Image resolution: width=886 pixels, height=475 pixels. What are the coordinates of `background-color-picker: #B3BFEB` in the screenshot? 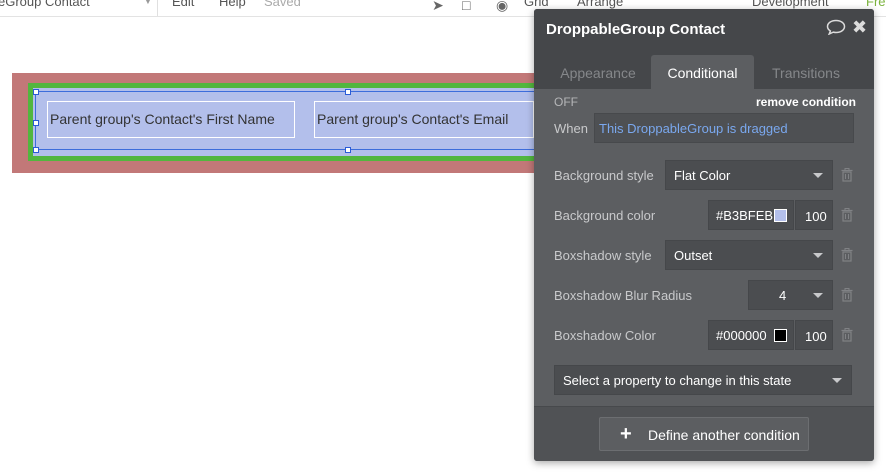 It's located at (751, 215).